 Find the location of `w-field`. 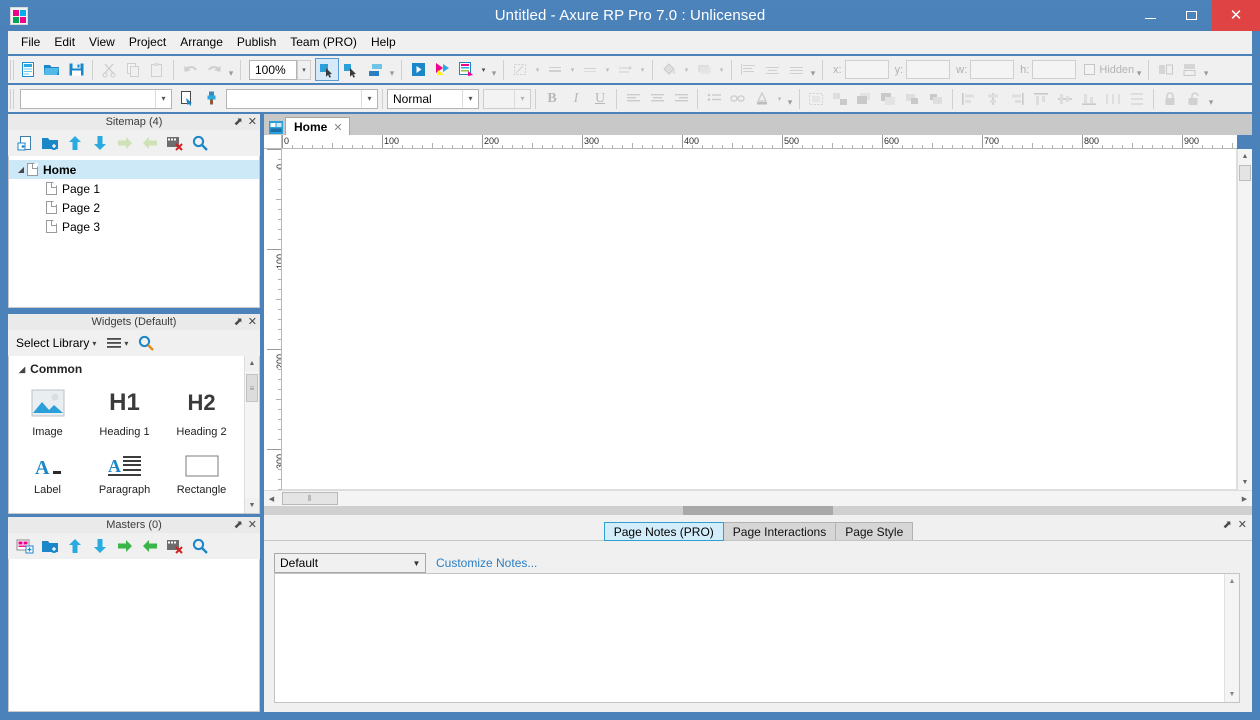

w-field is located at coordinates (992, 69).